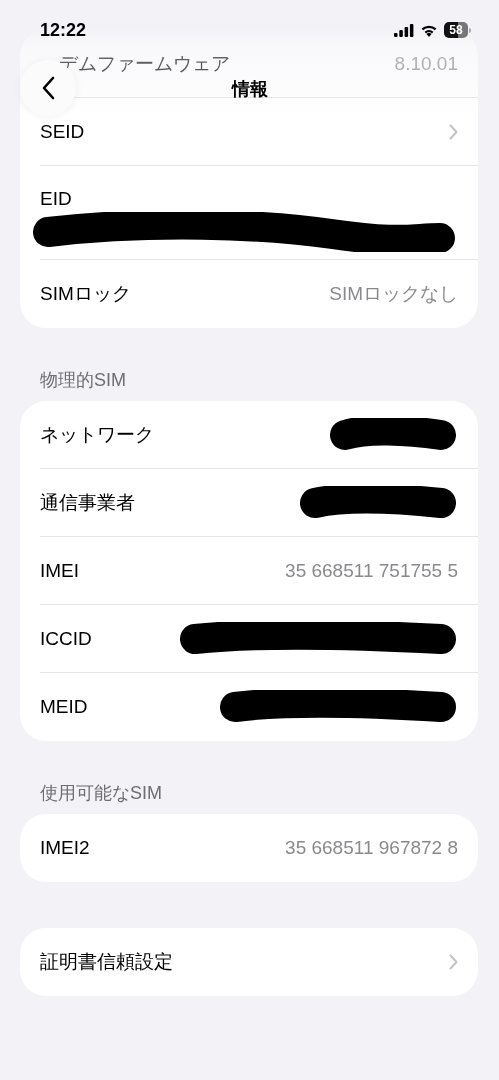 The height and width of the screenshot is (1080, 499). I want to click on row-label: MEID, so click(64, 707).